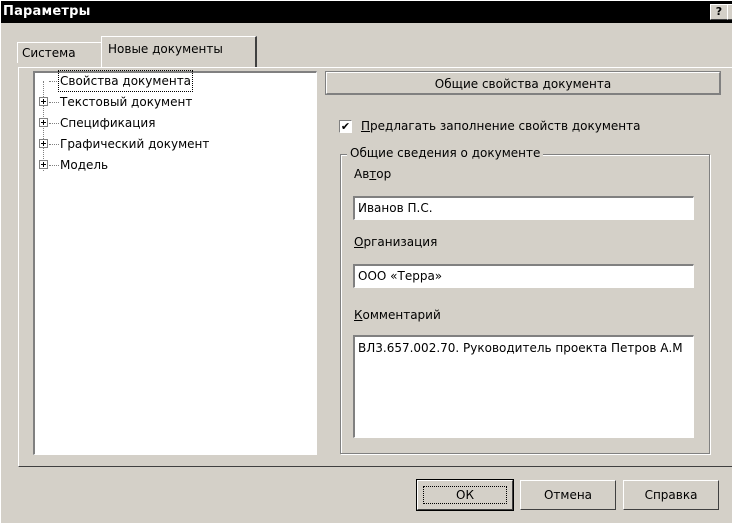 The image size is (732, 523). I want to click on label-text: редлагать заполнение свойств документа, so click(505, 126).